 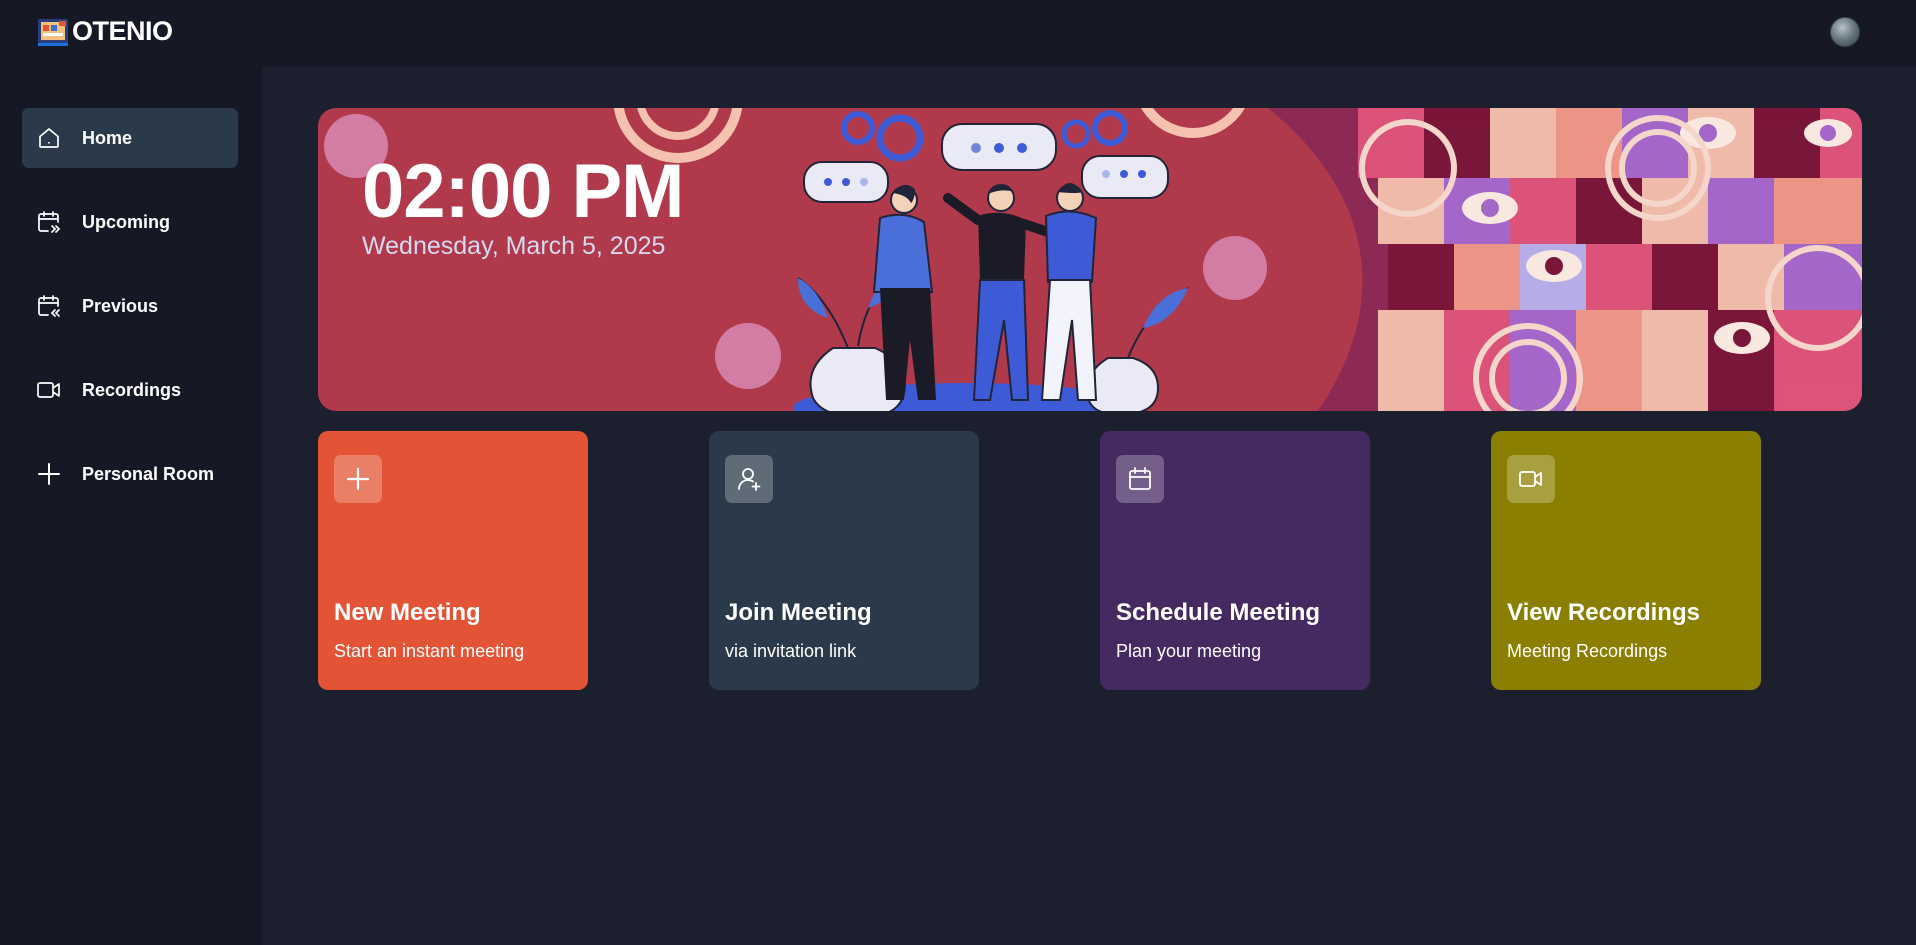 What do you see at coordinates (126, 221) in the screenshot?
I see `sidebar-item-label: Upcoming` at bounding box center [126, 221].